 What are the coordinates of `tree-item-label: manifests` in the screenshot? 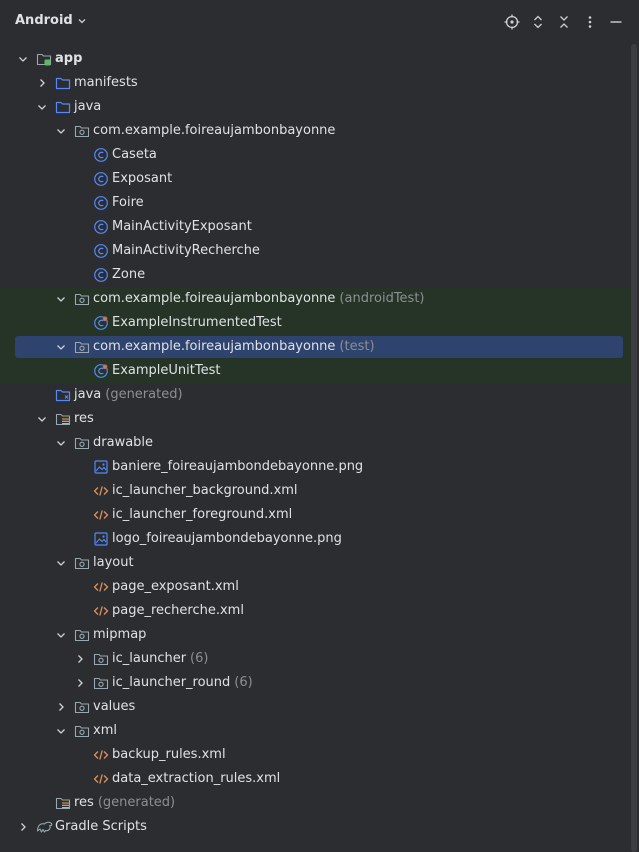 It's located at (106, 83).